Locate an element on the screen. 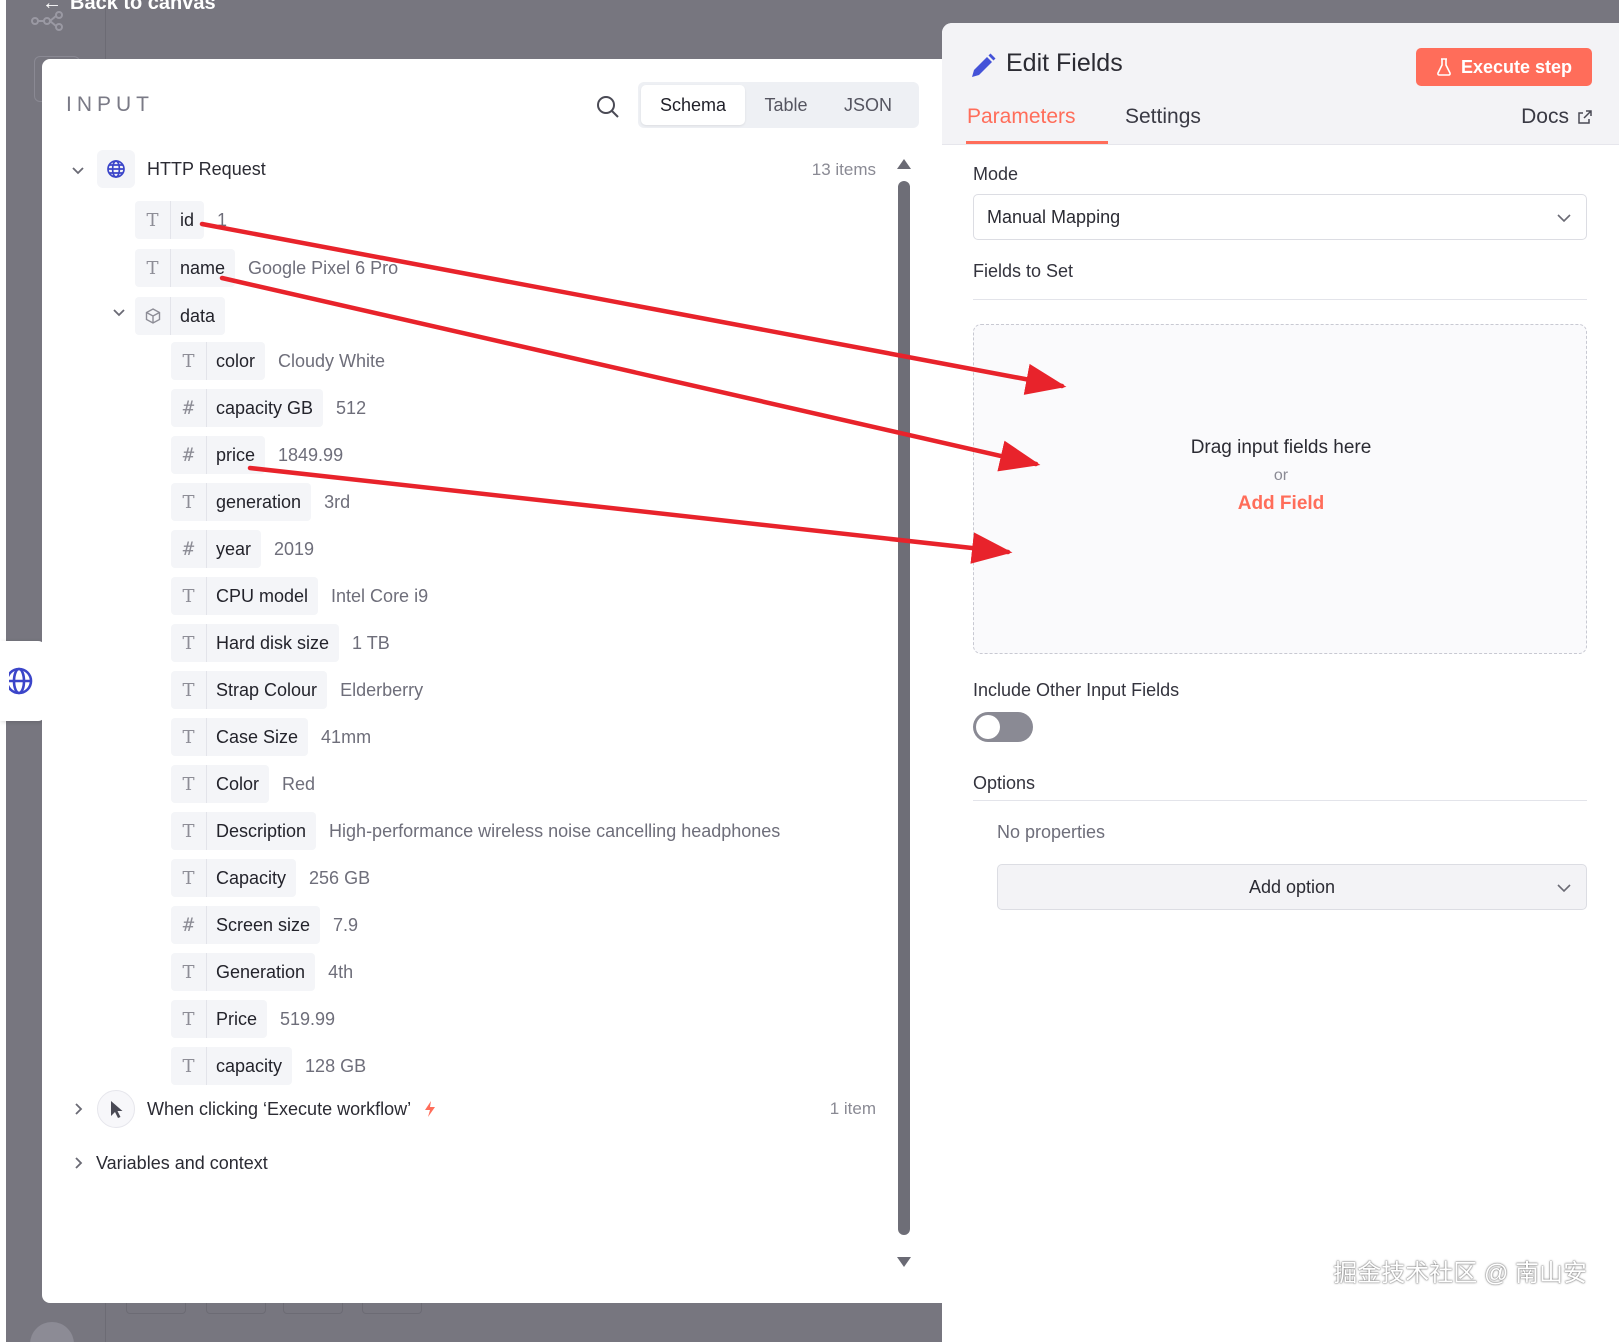 The height and width of the screenshot is (1342, 1619). fields-dropzone: Drag input fields here or Add Field is located at coordinates (1280, 489).